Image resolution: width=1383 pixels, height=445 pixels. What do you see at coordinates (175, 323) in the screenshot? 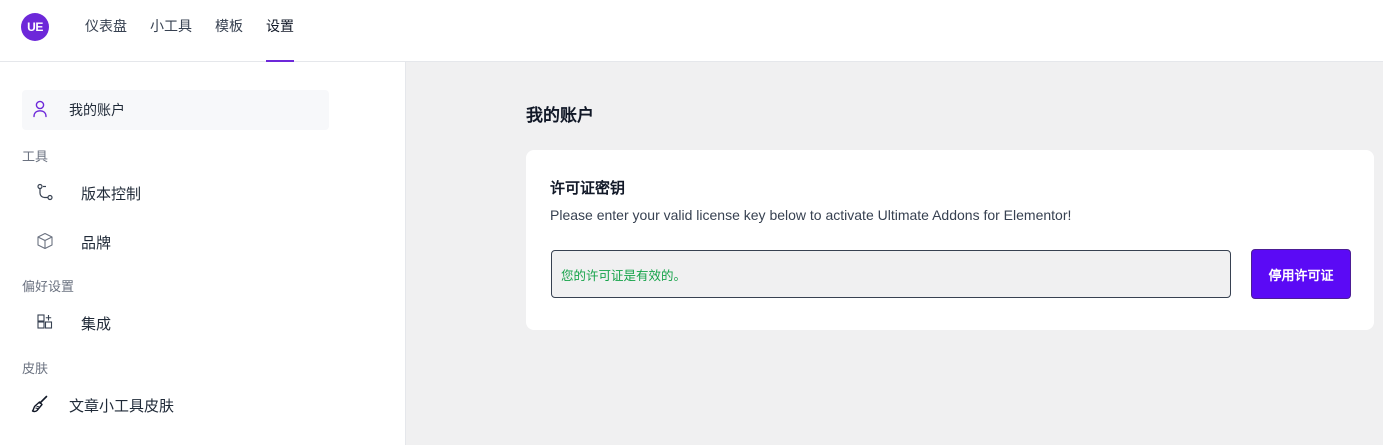
I see `sidebar-item-integrations: 集成` at bounding box center [175, 323].